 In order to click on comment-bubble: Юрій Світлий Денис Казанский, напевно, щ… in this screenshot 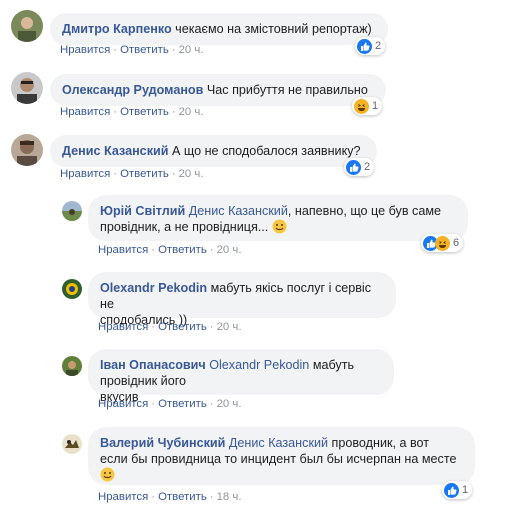, I will do `click(278, 218)`.